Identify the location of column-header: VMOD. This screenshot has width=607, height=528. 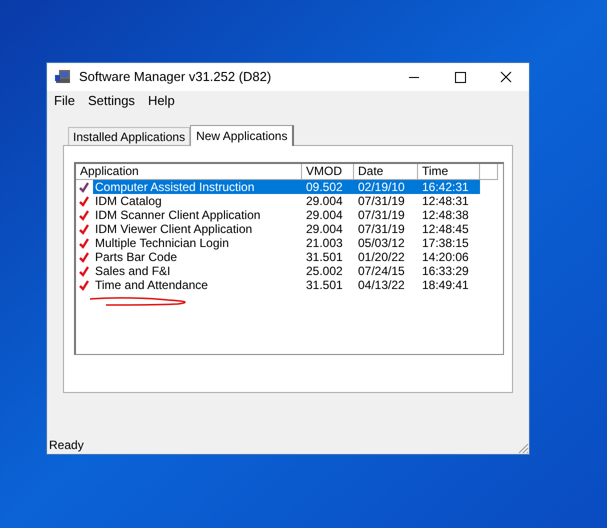
(328, 172).